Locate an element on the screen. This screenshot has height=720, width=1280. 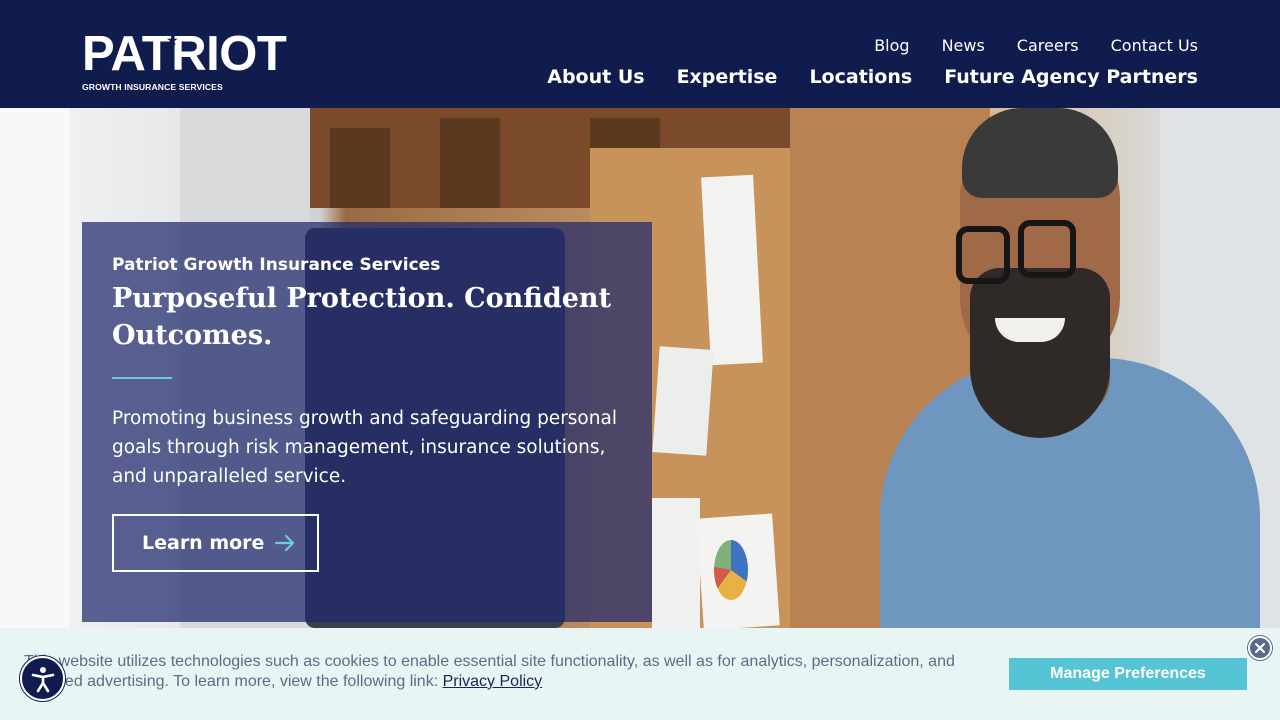
privacy-policy-link: Privacy Policy is located at coordinates (493, 681).